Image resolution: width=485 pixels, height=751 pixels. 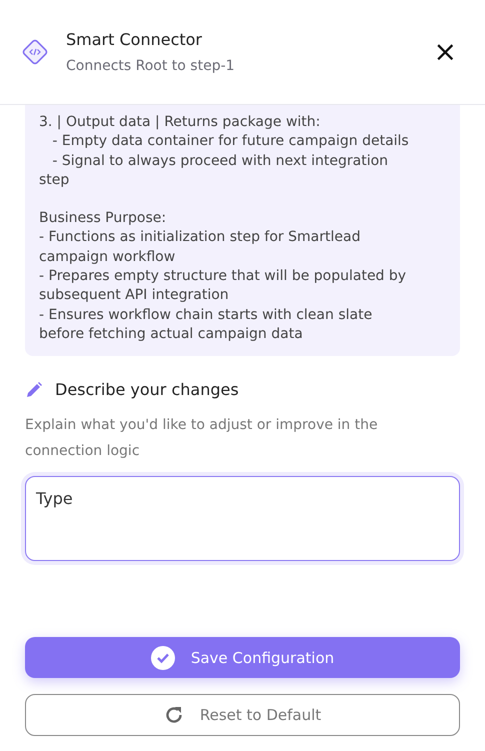 What do you see at coordinates (242, 519) in the screenshot?
I see `changes-input: Type` at bounding box center [242, 519].